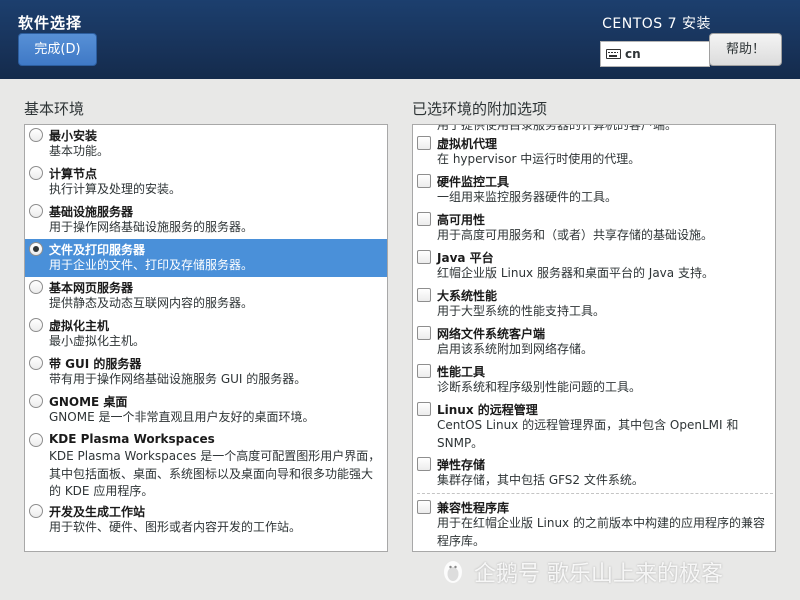 The height and width of the screenshot is (600, 800). I want to click on addon-desc: 诊断系统和程序级别性能问题的工具。, so click(539, 387).